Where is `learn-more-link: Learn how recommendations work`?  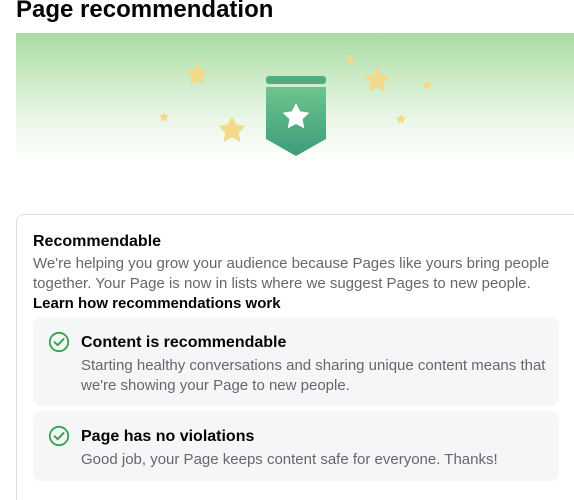 learn-more-link: Learn how recommendations work is located at coordinates (157, 303).